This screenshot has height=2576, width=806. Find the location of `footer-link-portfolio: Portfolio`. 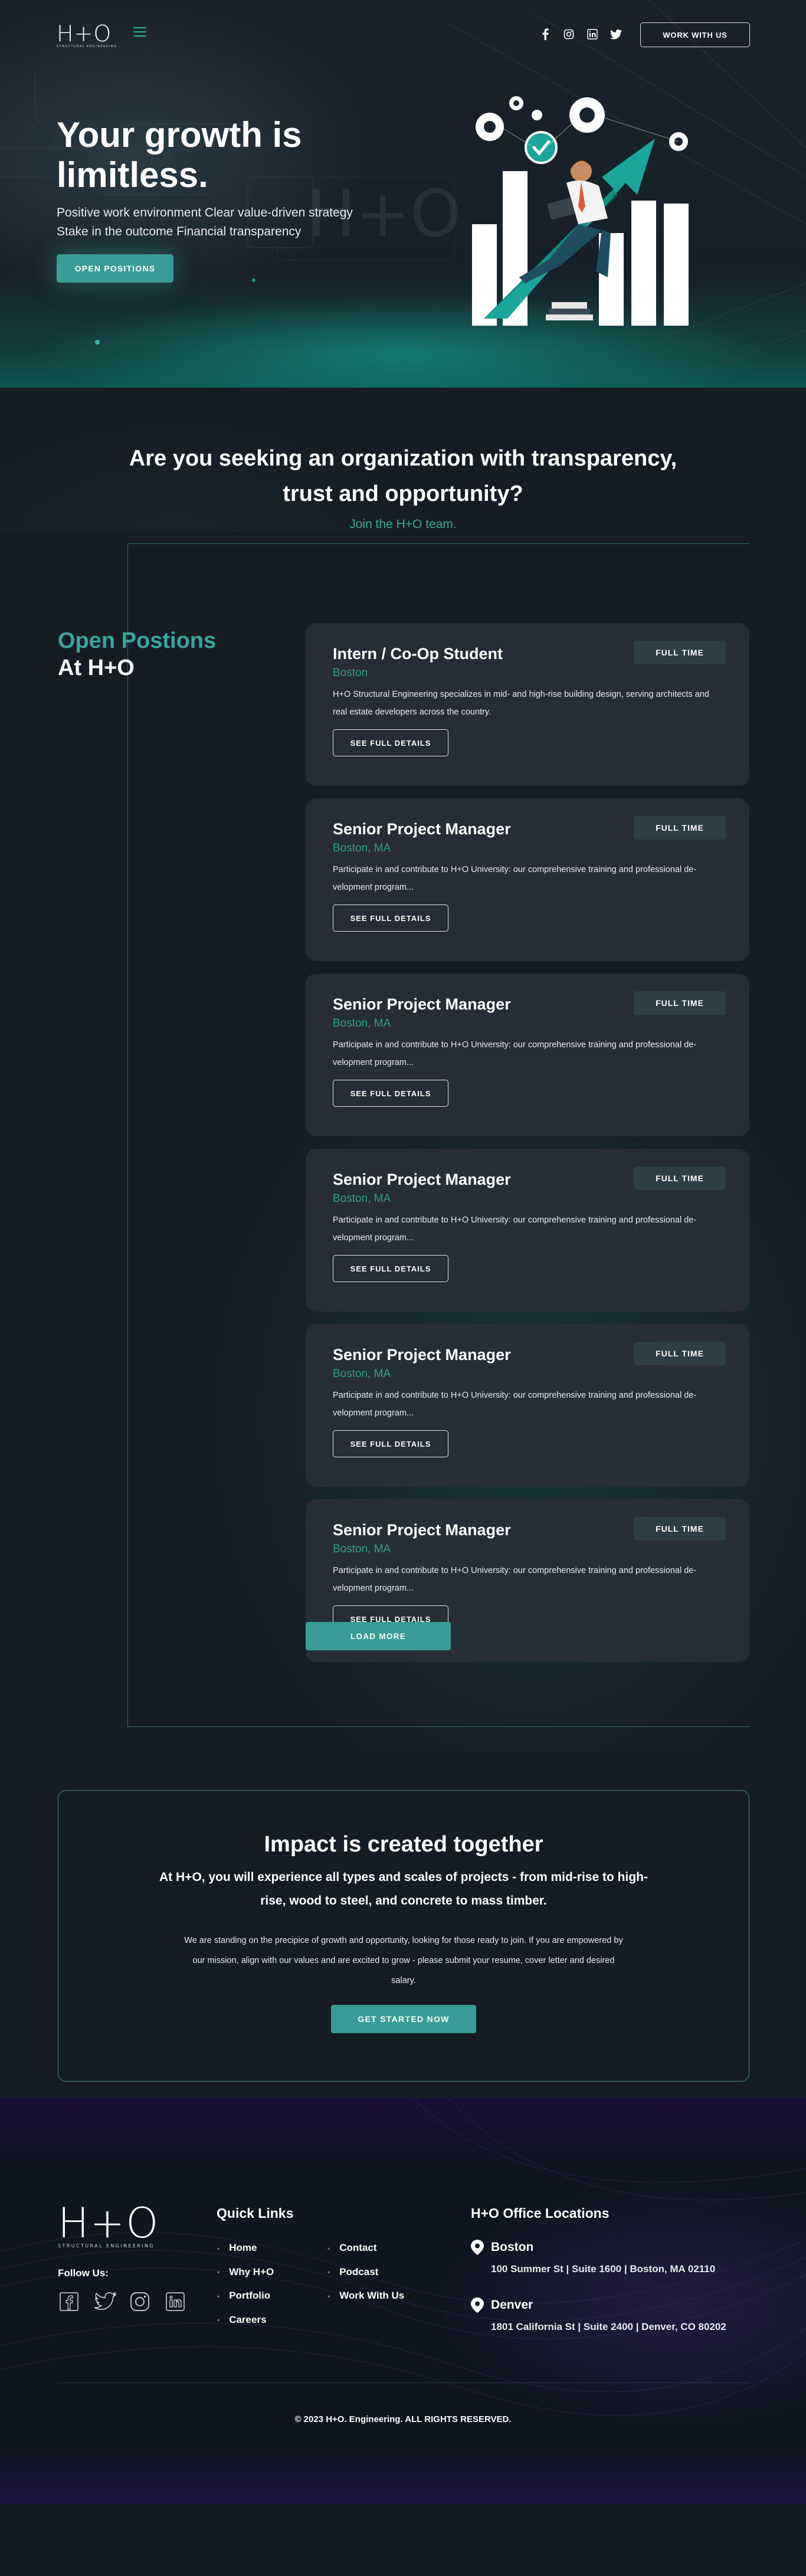

footer-link-portfolio: Portfolio is located at coordinates (245, 2296).